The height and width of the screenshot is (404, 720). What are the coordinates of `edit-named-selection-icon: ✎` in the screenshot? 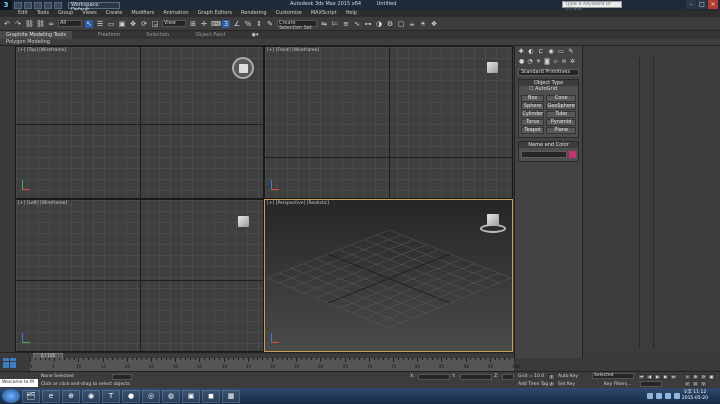 It's located at (270, 24).